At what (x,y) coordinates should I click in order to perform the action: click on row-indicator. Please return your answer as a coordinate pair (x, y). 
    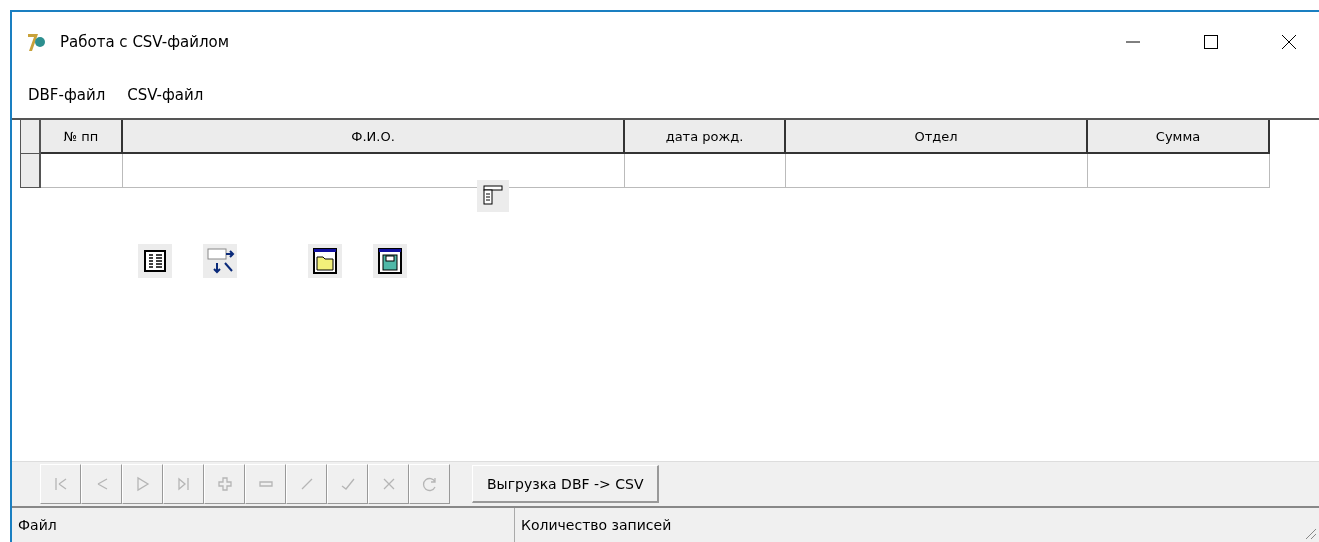
    Looking at the image, I should click on (30, 171).